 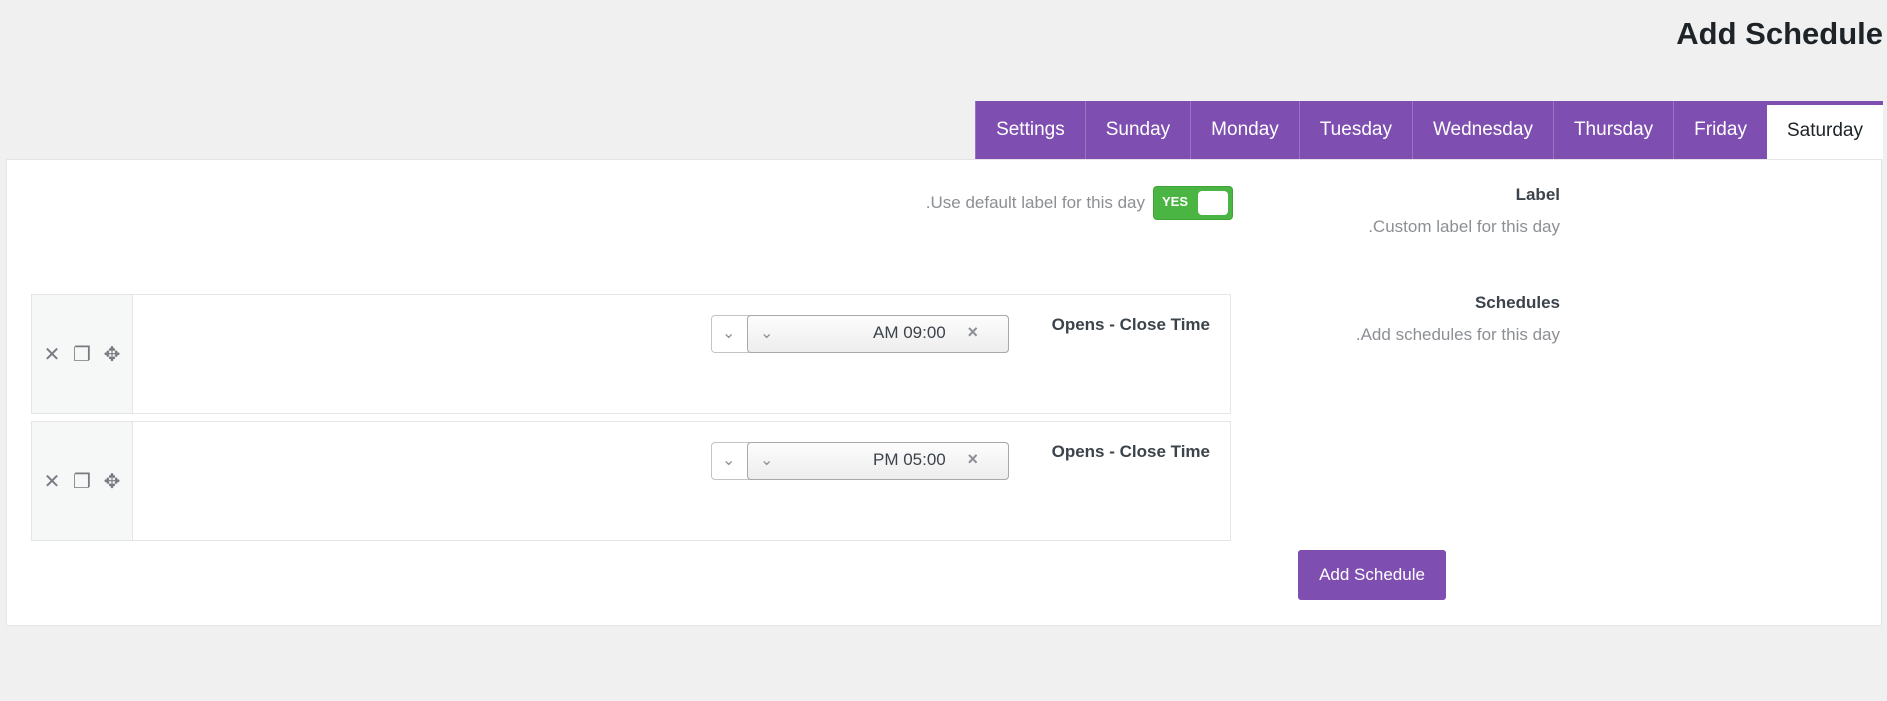 What do you see at coordinates (1824, 130) in the screenshot?
I see `tab-saturday: Saturday` at bounding box center [1824, 130].